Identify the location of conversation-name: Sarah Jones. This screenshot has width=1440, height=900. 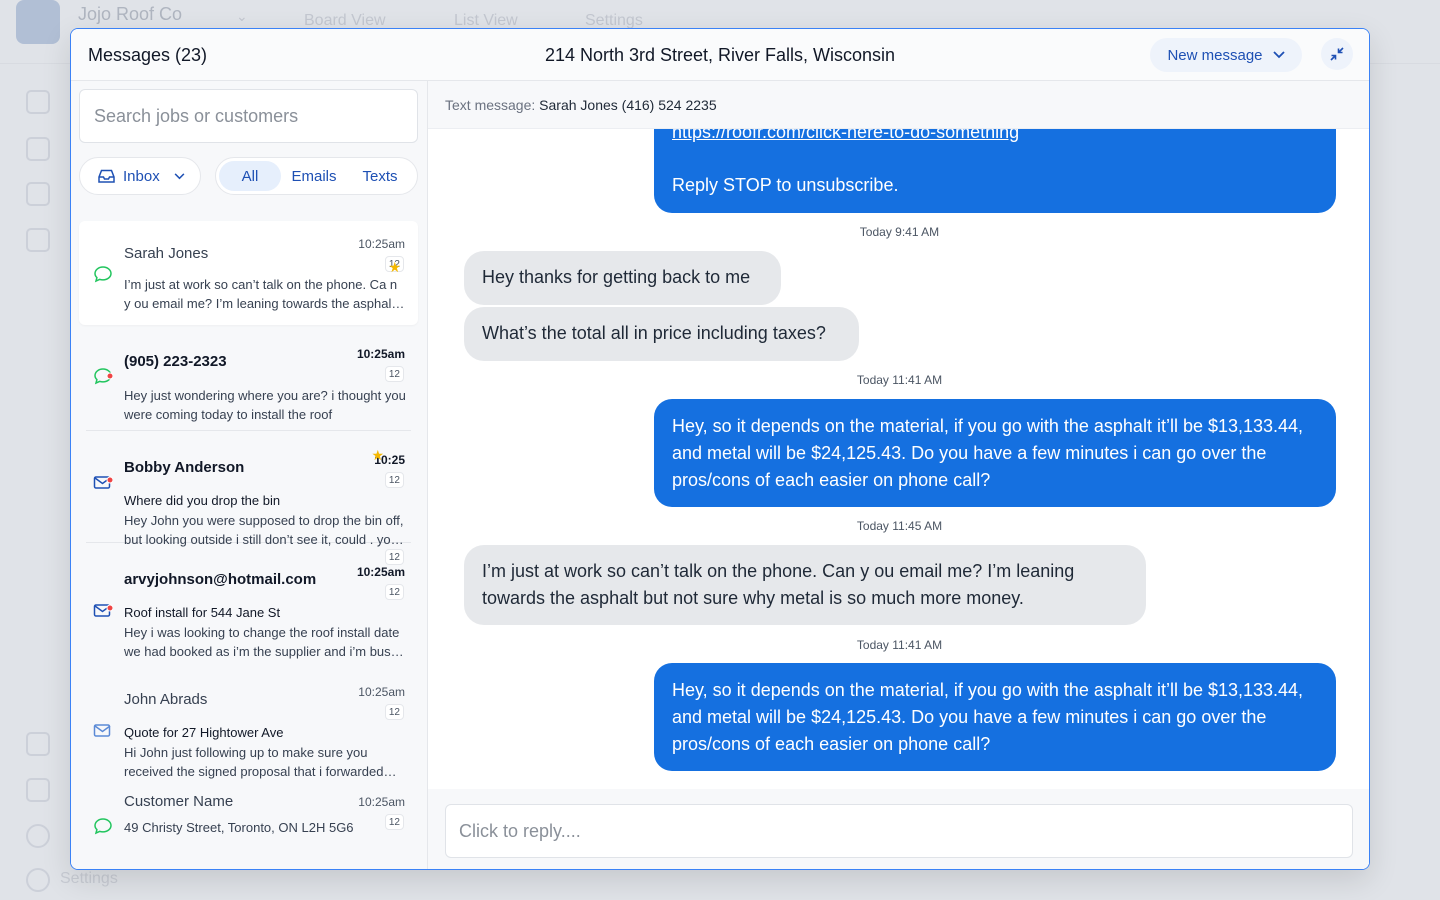
(166, 253).